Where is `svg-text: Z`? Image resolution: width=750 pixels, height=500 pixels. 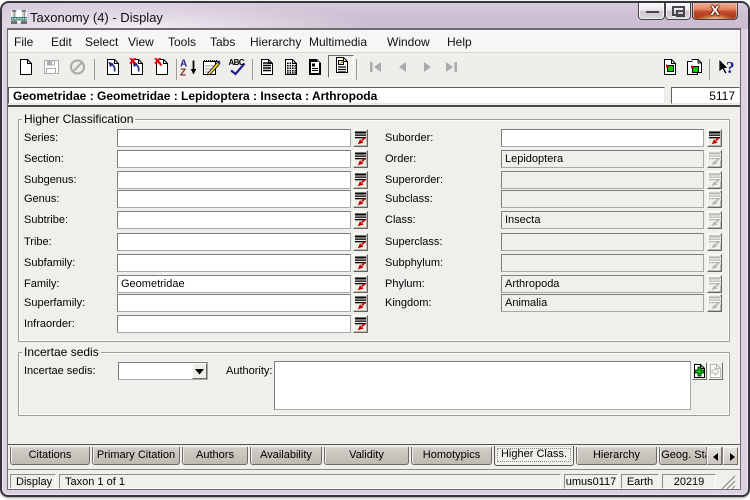 svg-text: Z is located at coordinates (183, 72).